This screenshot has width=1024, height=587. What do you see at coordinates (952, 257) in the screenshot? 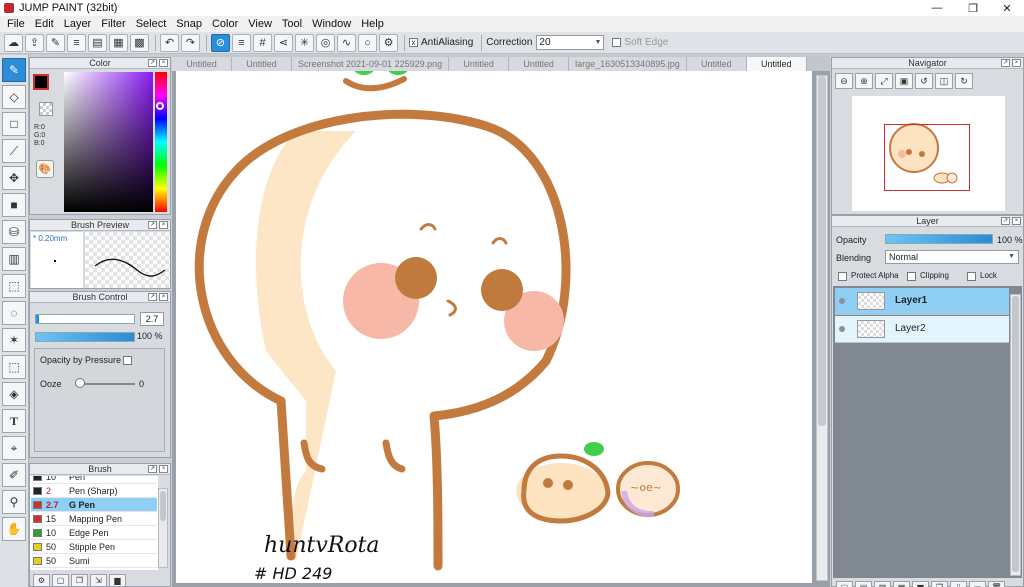
I see `blending-select: Normal ▼` at bounding box center [952, 257].